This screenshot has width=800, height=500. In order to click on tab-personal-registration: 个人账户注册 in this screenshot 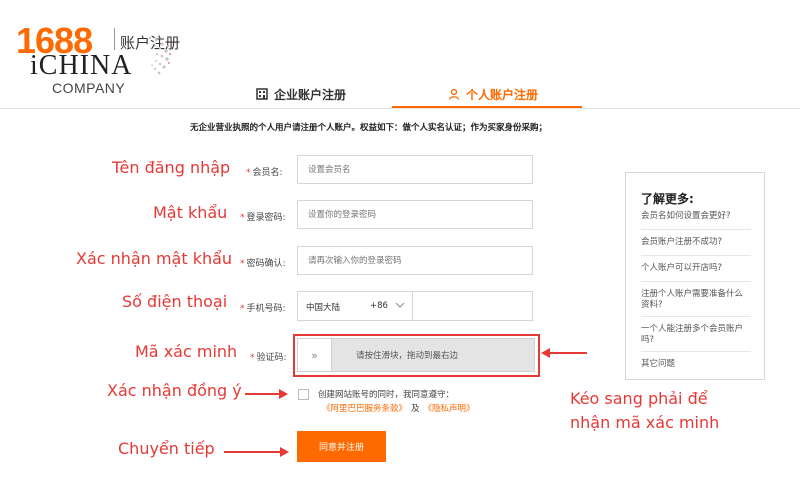, I will do `click(493, 94)`.